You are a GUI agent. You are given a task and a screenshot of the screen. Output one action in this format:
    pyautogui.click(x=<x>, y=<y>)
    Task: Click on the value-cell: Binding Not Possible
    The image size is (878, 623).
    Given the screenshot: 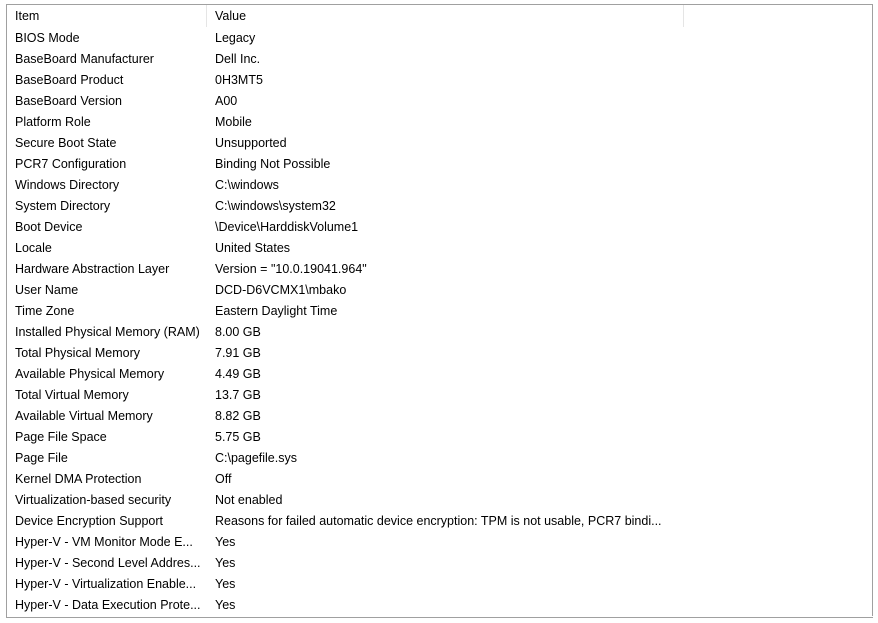 What is the action you would take?
    pyautogui.click(x=273, y=164)
    